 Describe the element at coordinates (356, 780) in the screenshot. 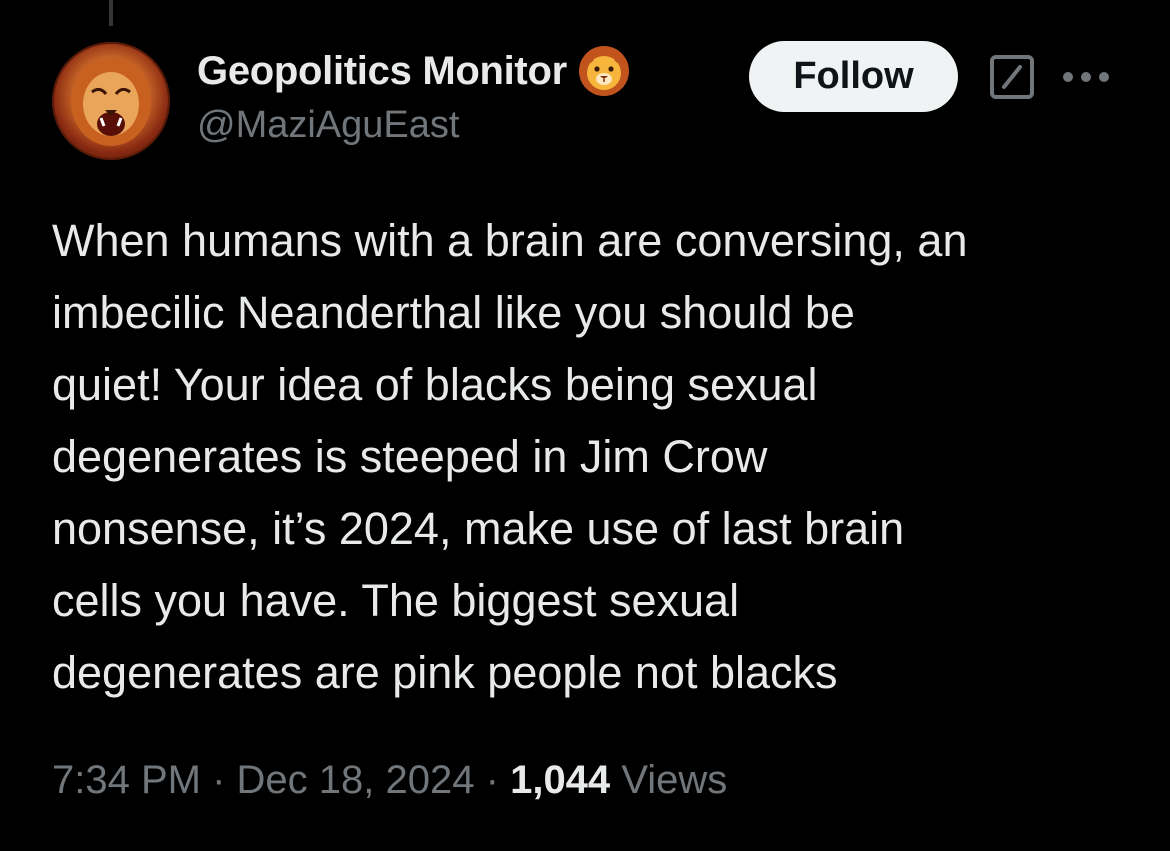

I see `tweet-date: Dec 18, 2024` at that location.